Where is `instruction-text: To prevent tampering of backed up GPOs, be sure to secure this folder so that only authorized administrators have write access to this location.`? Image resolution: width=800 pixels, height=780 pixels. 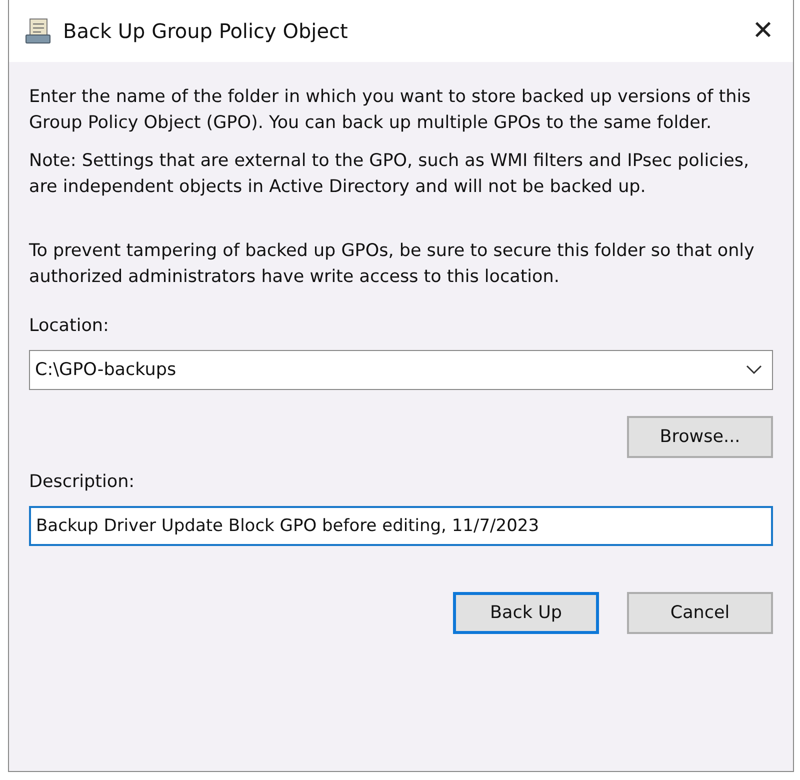 instruction-text: To prevent tampering of backed up GPOs, be sure to secure this folder so that only authorized administrators have write access to this location. is located at coordinates (392, 264).